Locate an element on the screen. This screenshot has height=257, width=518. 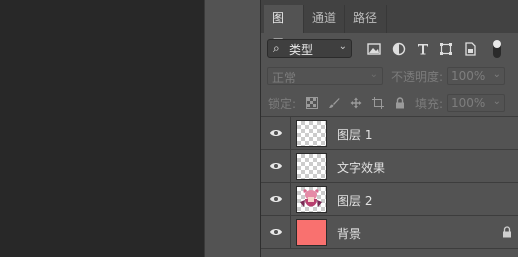
lock-row: 锁定: 填充: 100% ⌄ is located at coordinates (389, 103).